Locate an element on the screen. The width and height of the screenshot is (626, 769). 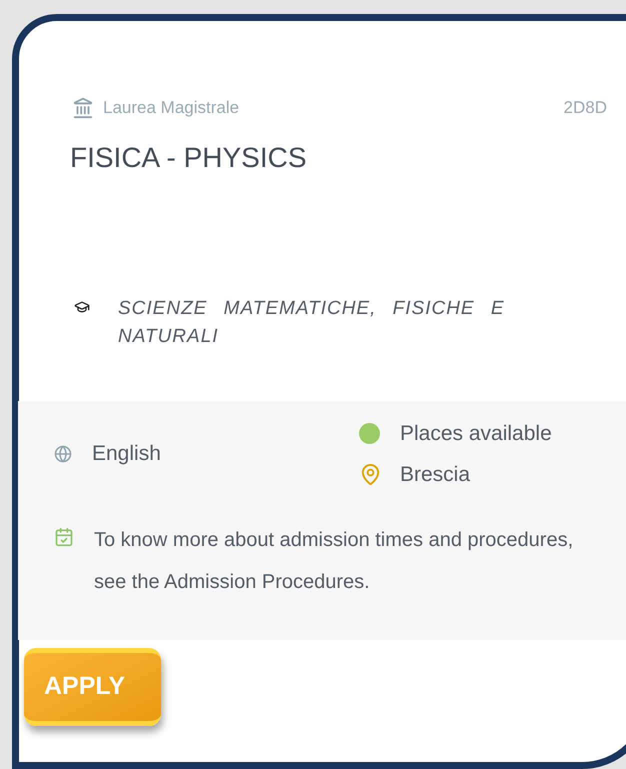
language: English is located at coordinates (126, 454).